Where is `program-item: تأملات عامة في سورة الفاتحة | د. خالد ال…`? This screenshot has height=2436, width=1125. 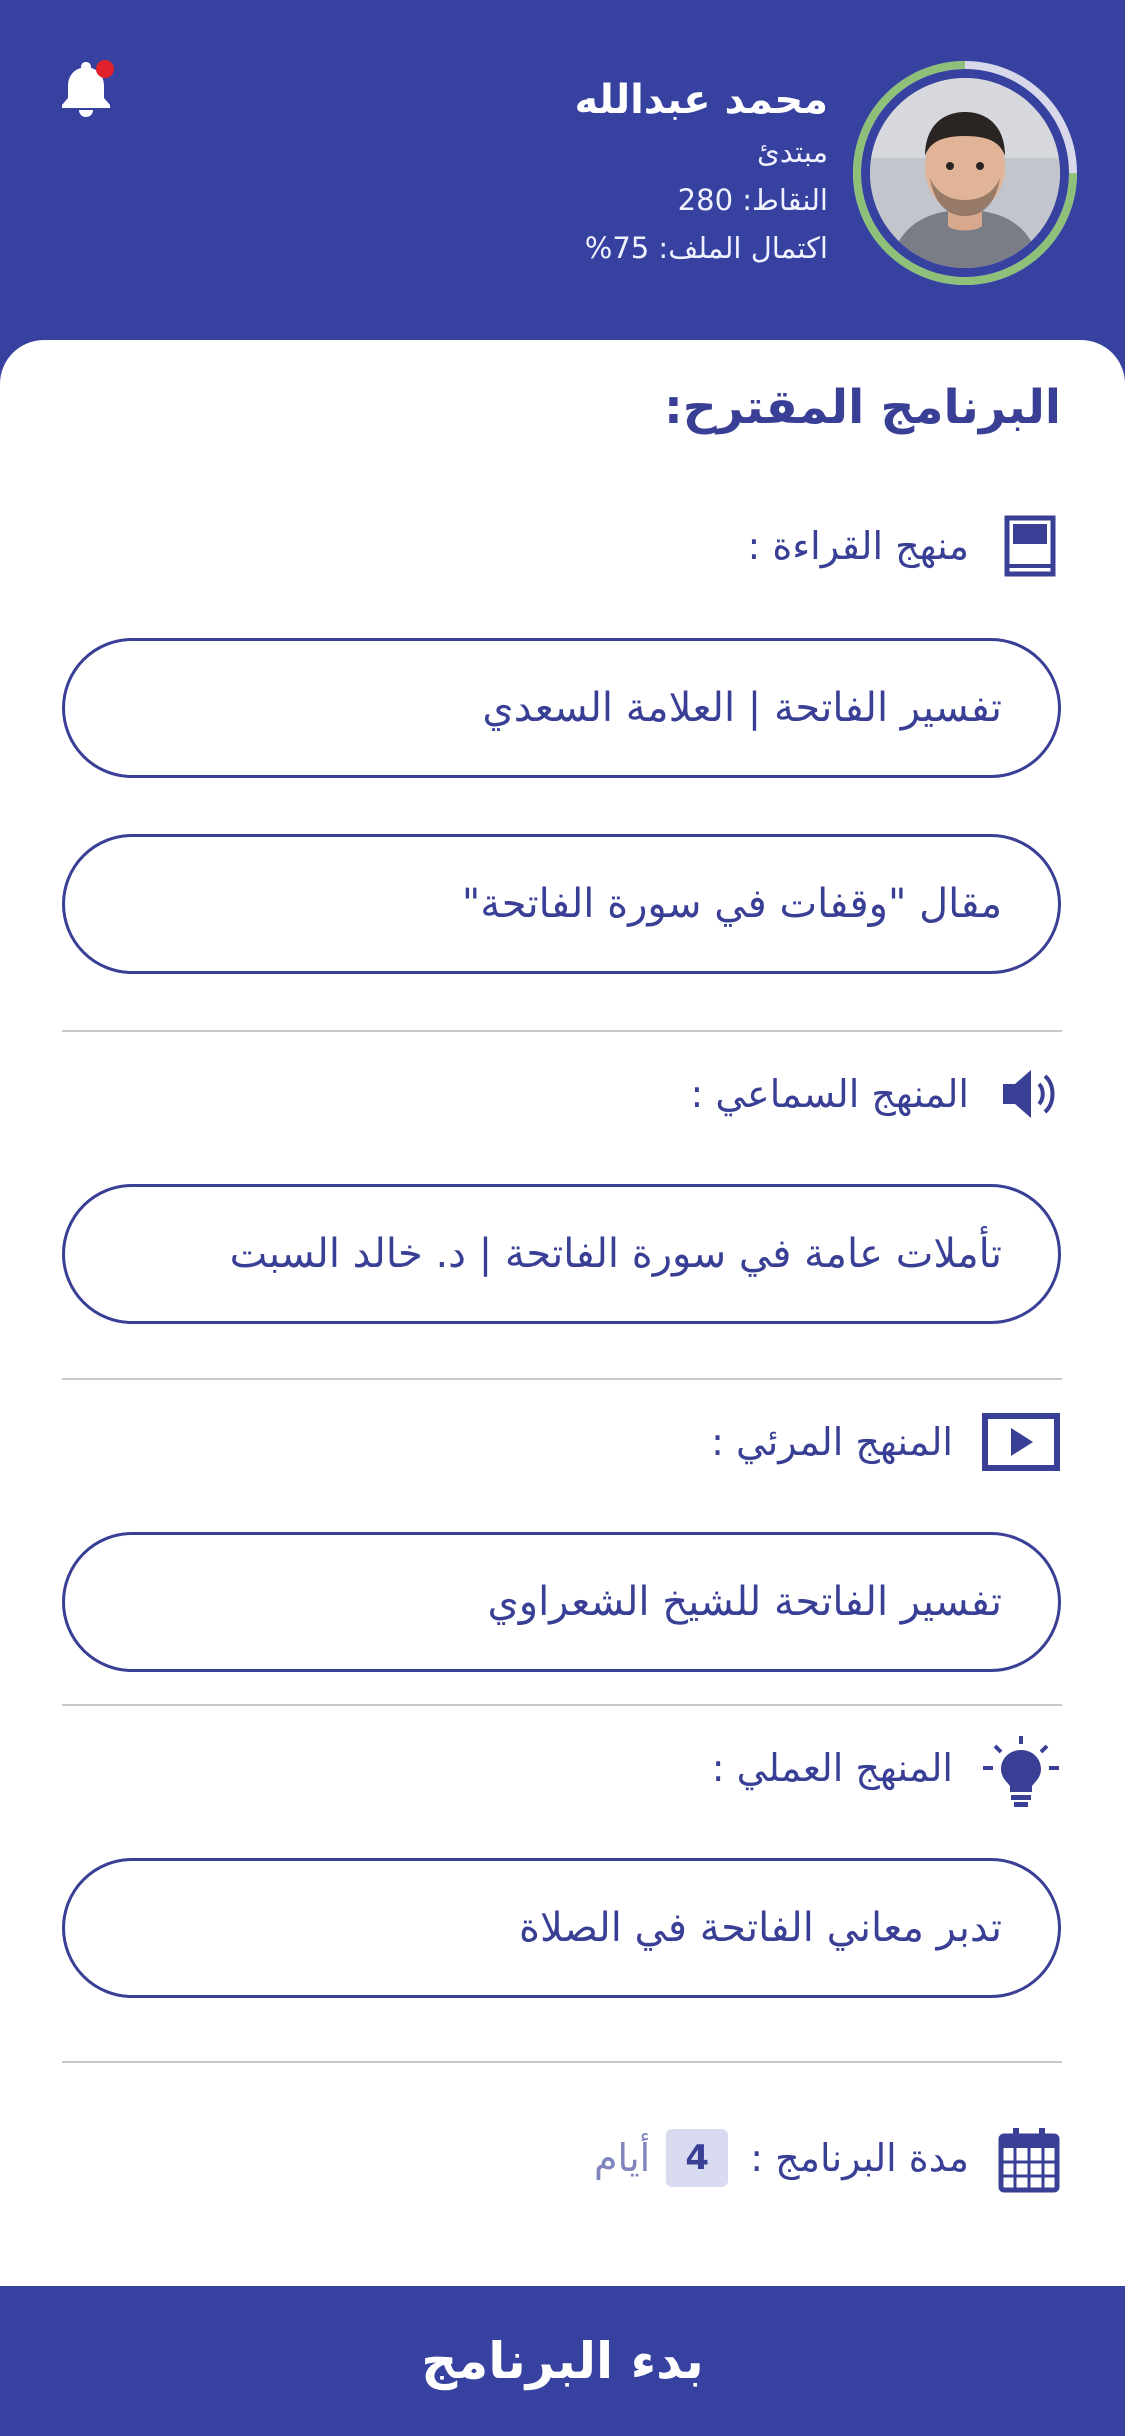 program-item: تأملات عامة في سورة الفاتحة | د. خالد ال… is located at coordinates (561, 1254).